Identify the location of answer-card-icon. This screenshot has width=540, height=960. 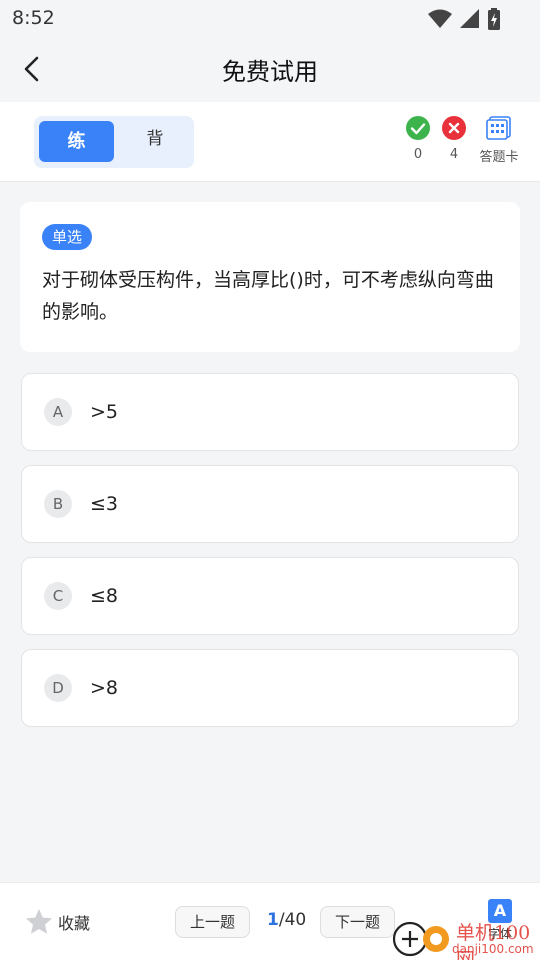
(498, 128).